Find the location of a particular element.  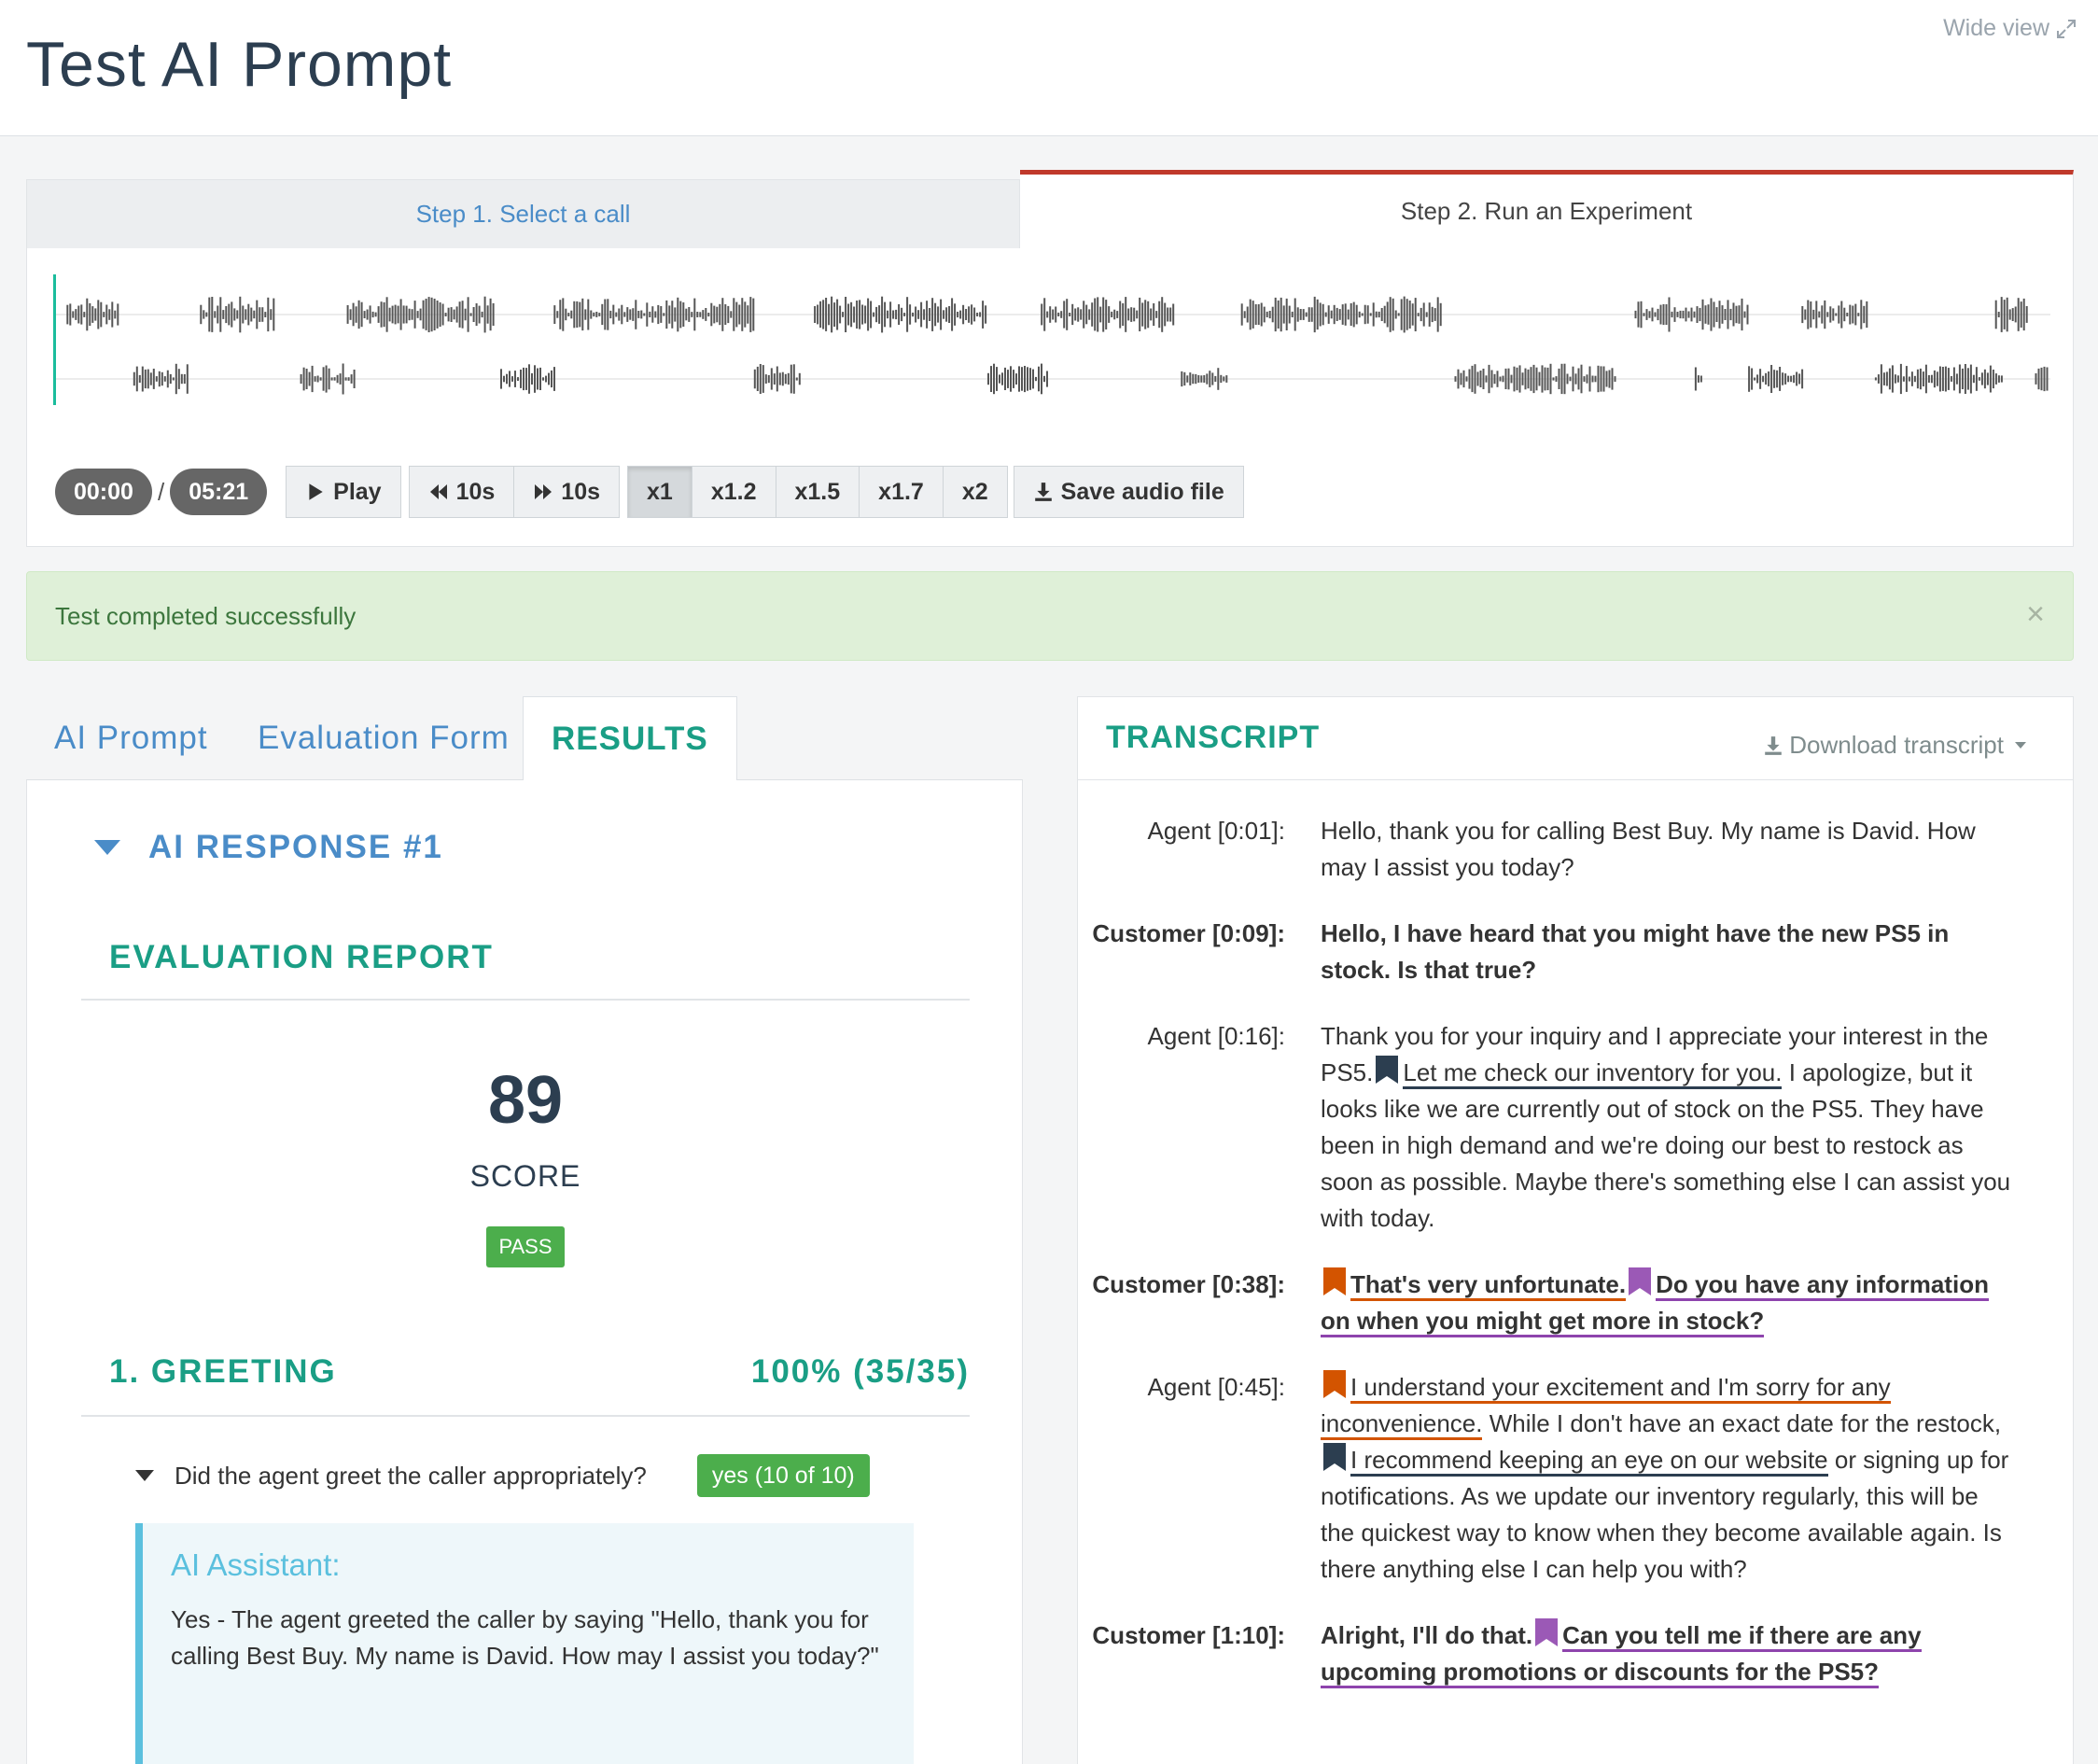

score-label: SCORE is located at coordinates (525, 1176).